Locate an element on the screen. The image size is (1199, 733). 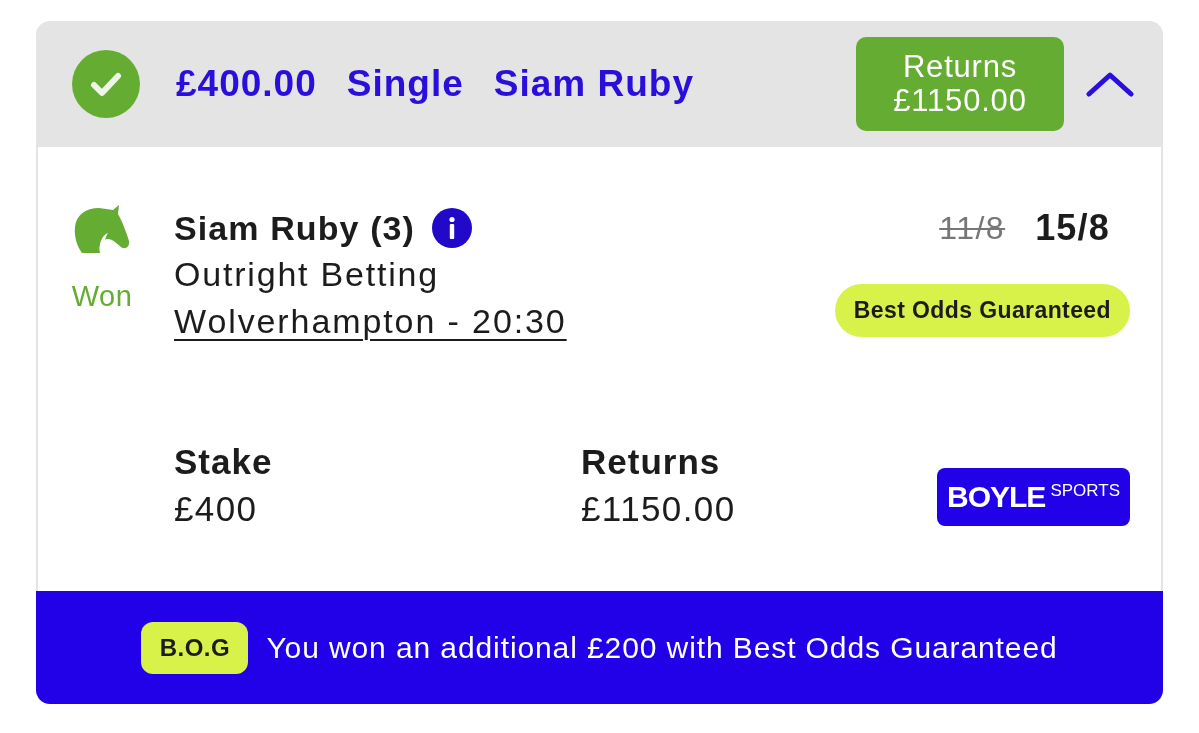
summary-value: £400 is located at coordinates (216, 509).